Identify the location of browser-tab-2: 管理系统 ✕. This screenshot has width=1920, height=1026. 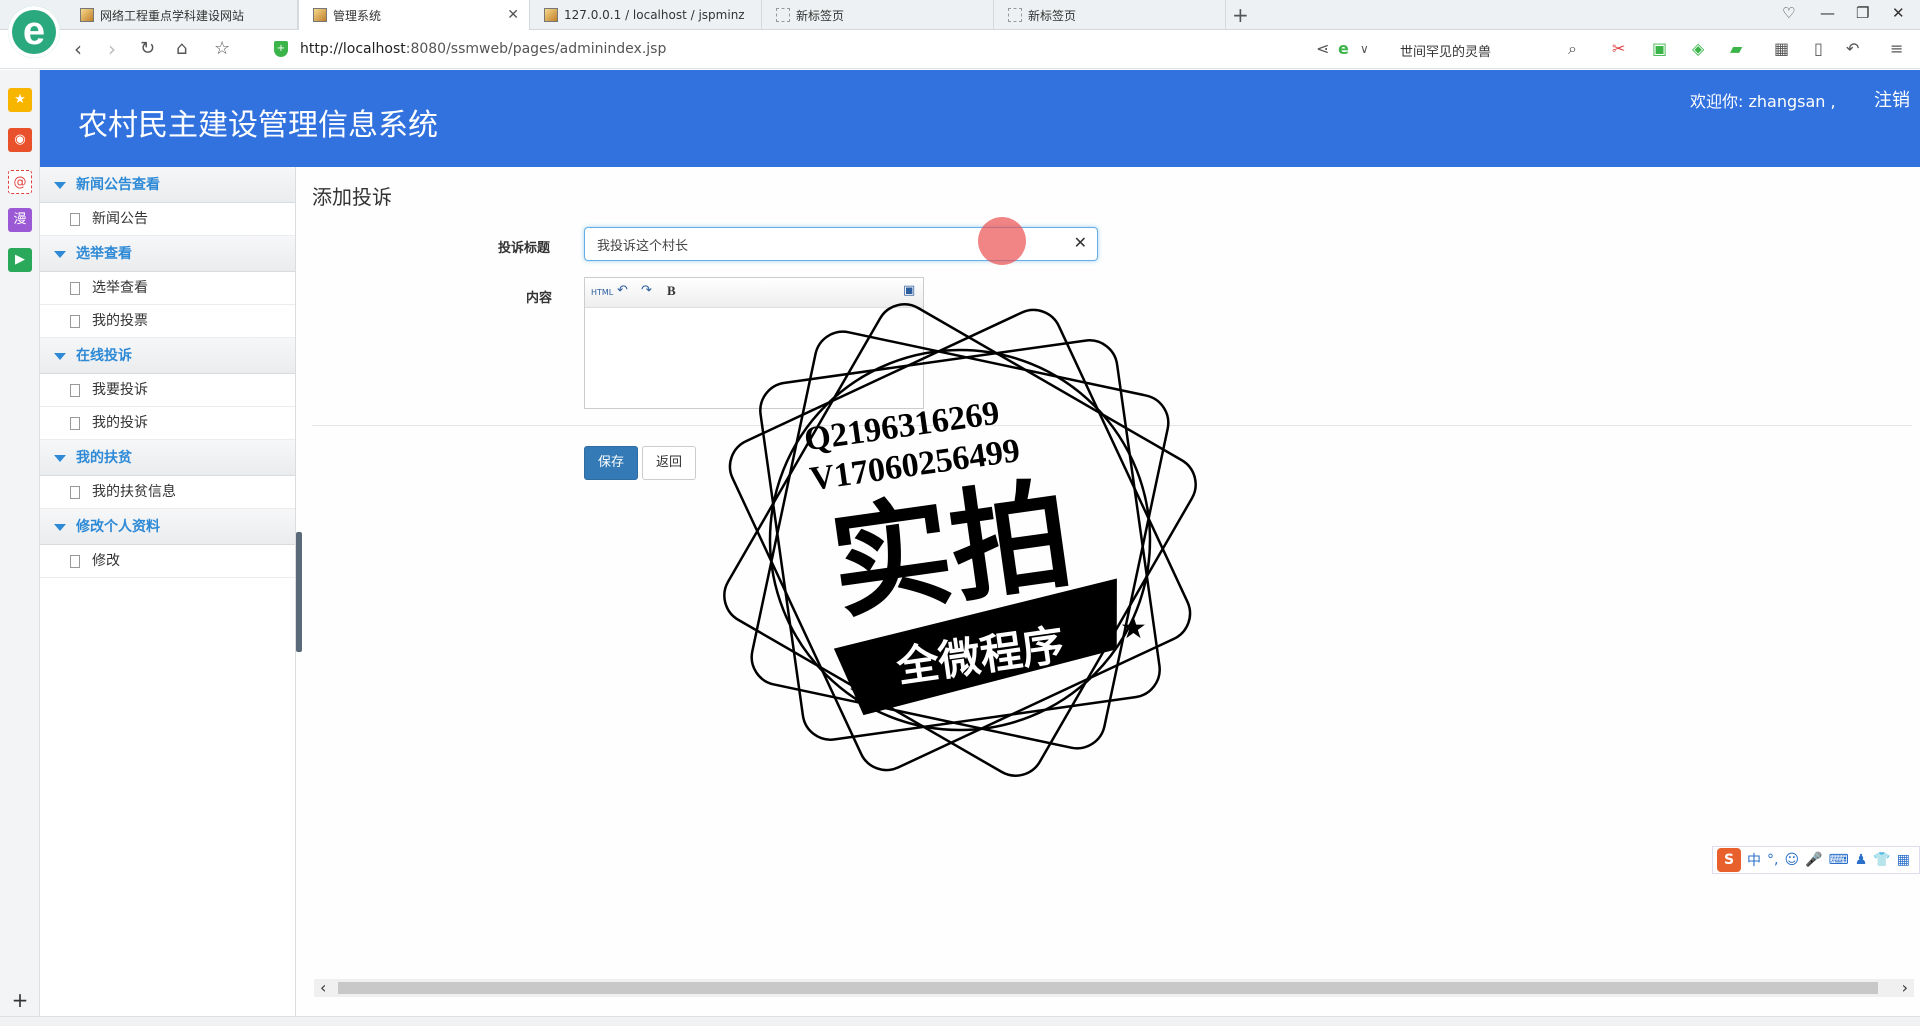
(414, 15).